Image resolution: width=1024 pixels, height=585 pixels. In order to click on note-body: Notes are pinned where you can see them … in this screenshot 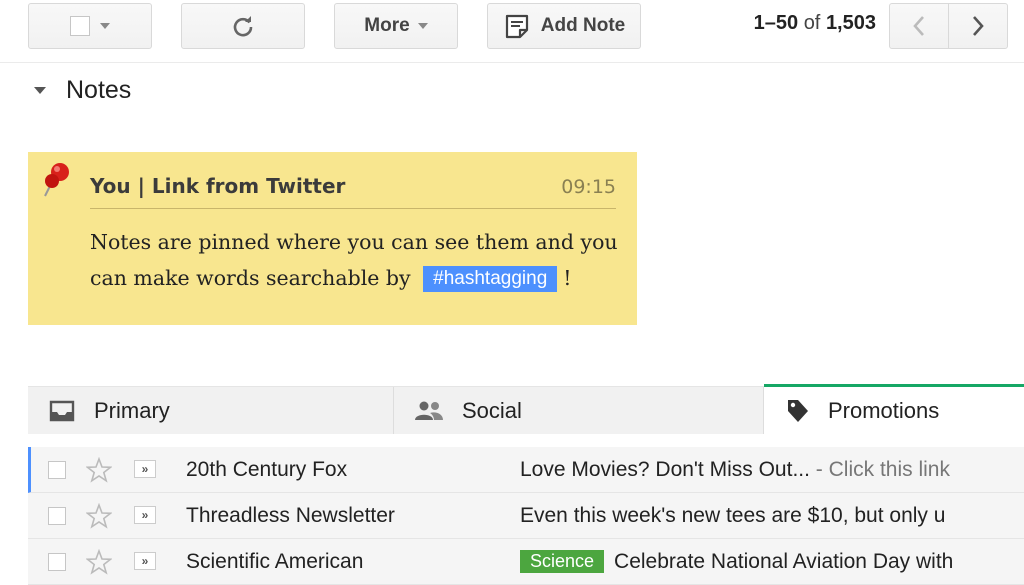, I will do `click(360, 260)`.